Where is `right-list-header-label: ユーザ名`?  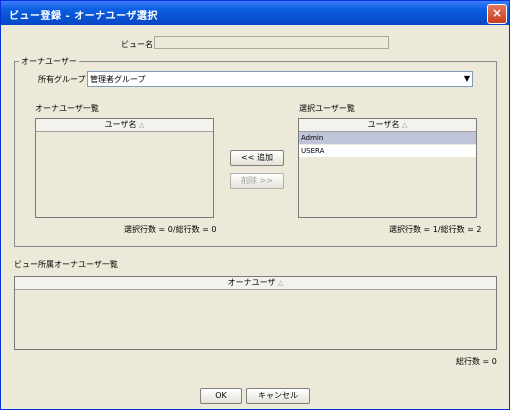 right-list-header-label: ユーザ名 is located at coordinates (383, 124).